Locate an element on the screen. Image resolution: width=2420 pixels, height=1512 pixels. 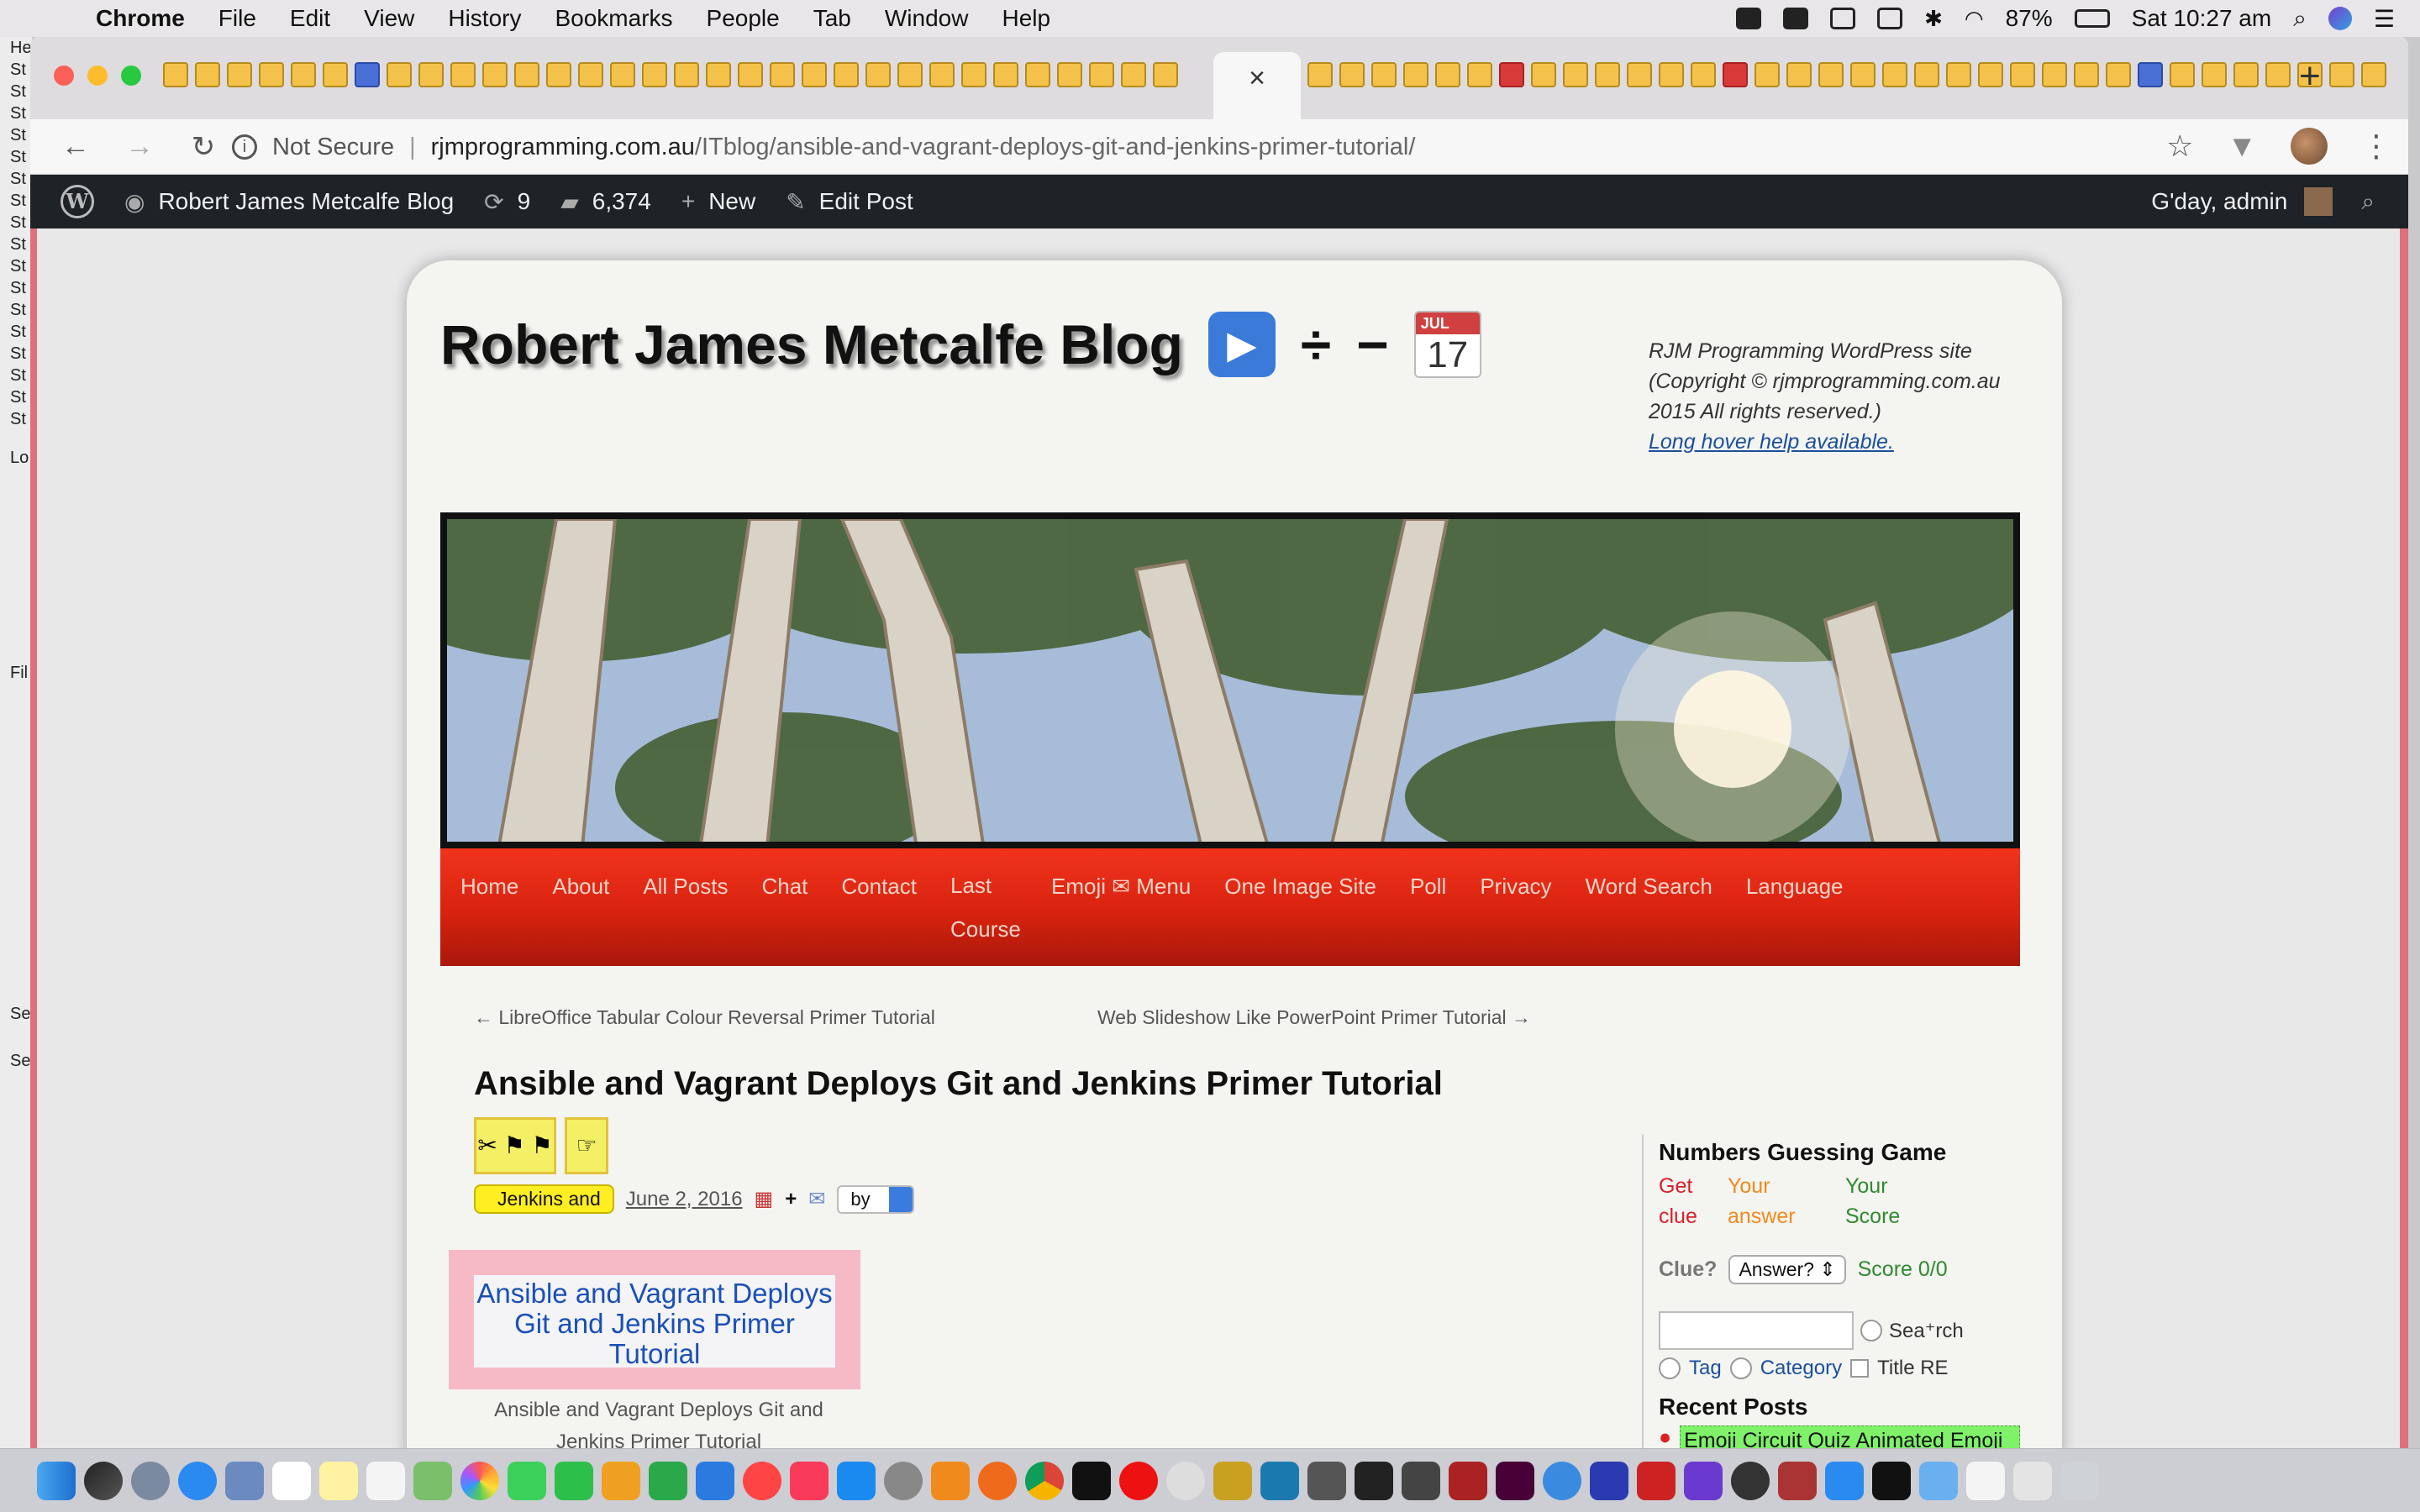
category-radio is located at coordinates (1741, 1368).